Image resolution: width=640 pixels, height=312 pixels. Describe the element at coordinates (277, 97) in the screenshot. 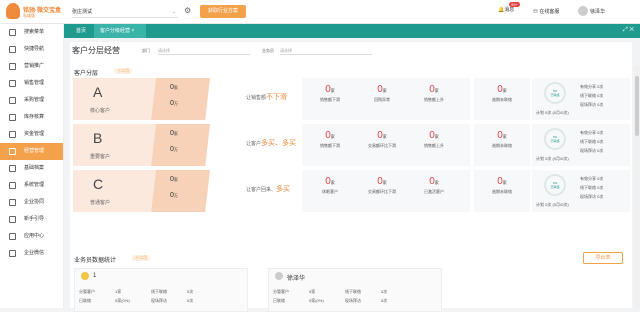

I see `pitch-highlight: 不下滑` at that location.